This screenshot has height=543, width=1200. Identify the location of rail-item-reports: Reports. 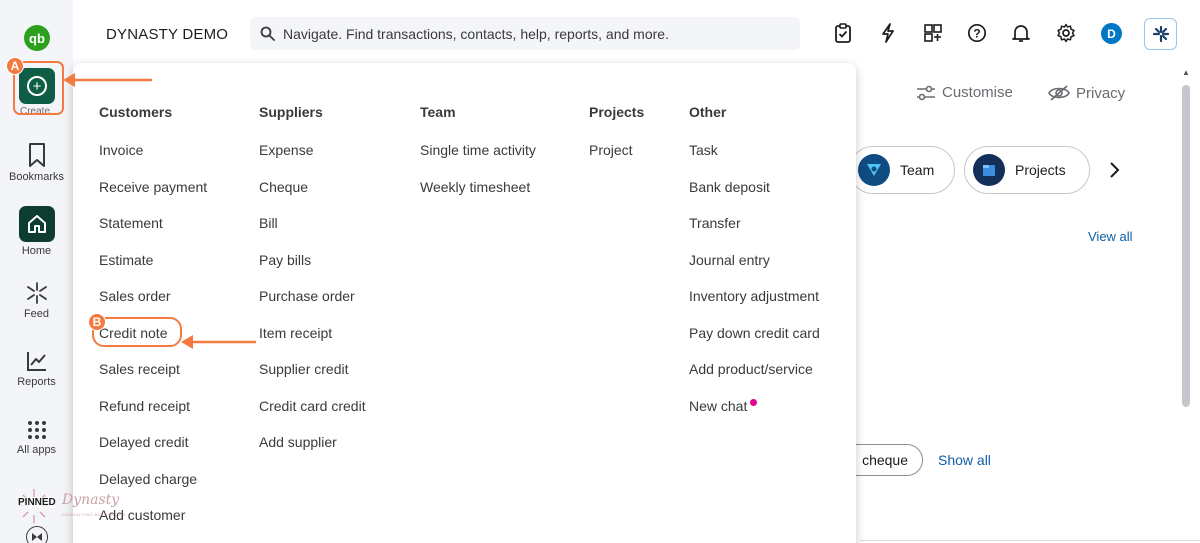
(36, 368).